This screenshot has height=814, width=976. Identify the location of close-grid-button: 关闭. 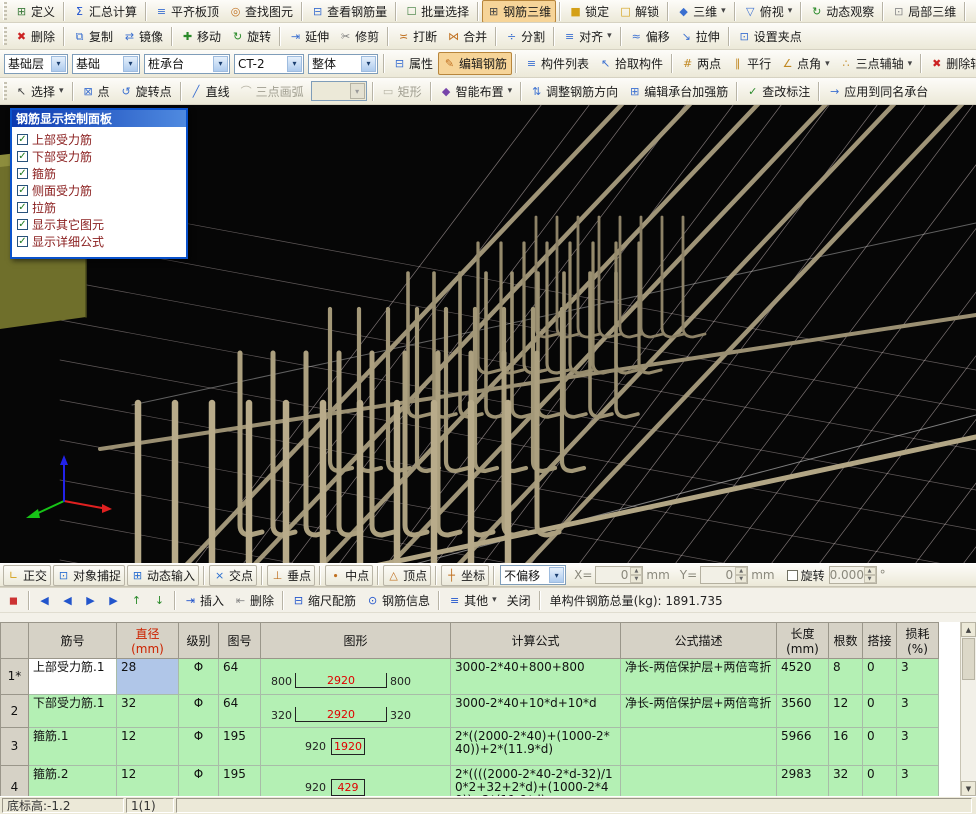
(519, 600).